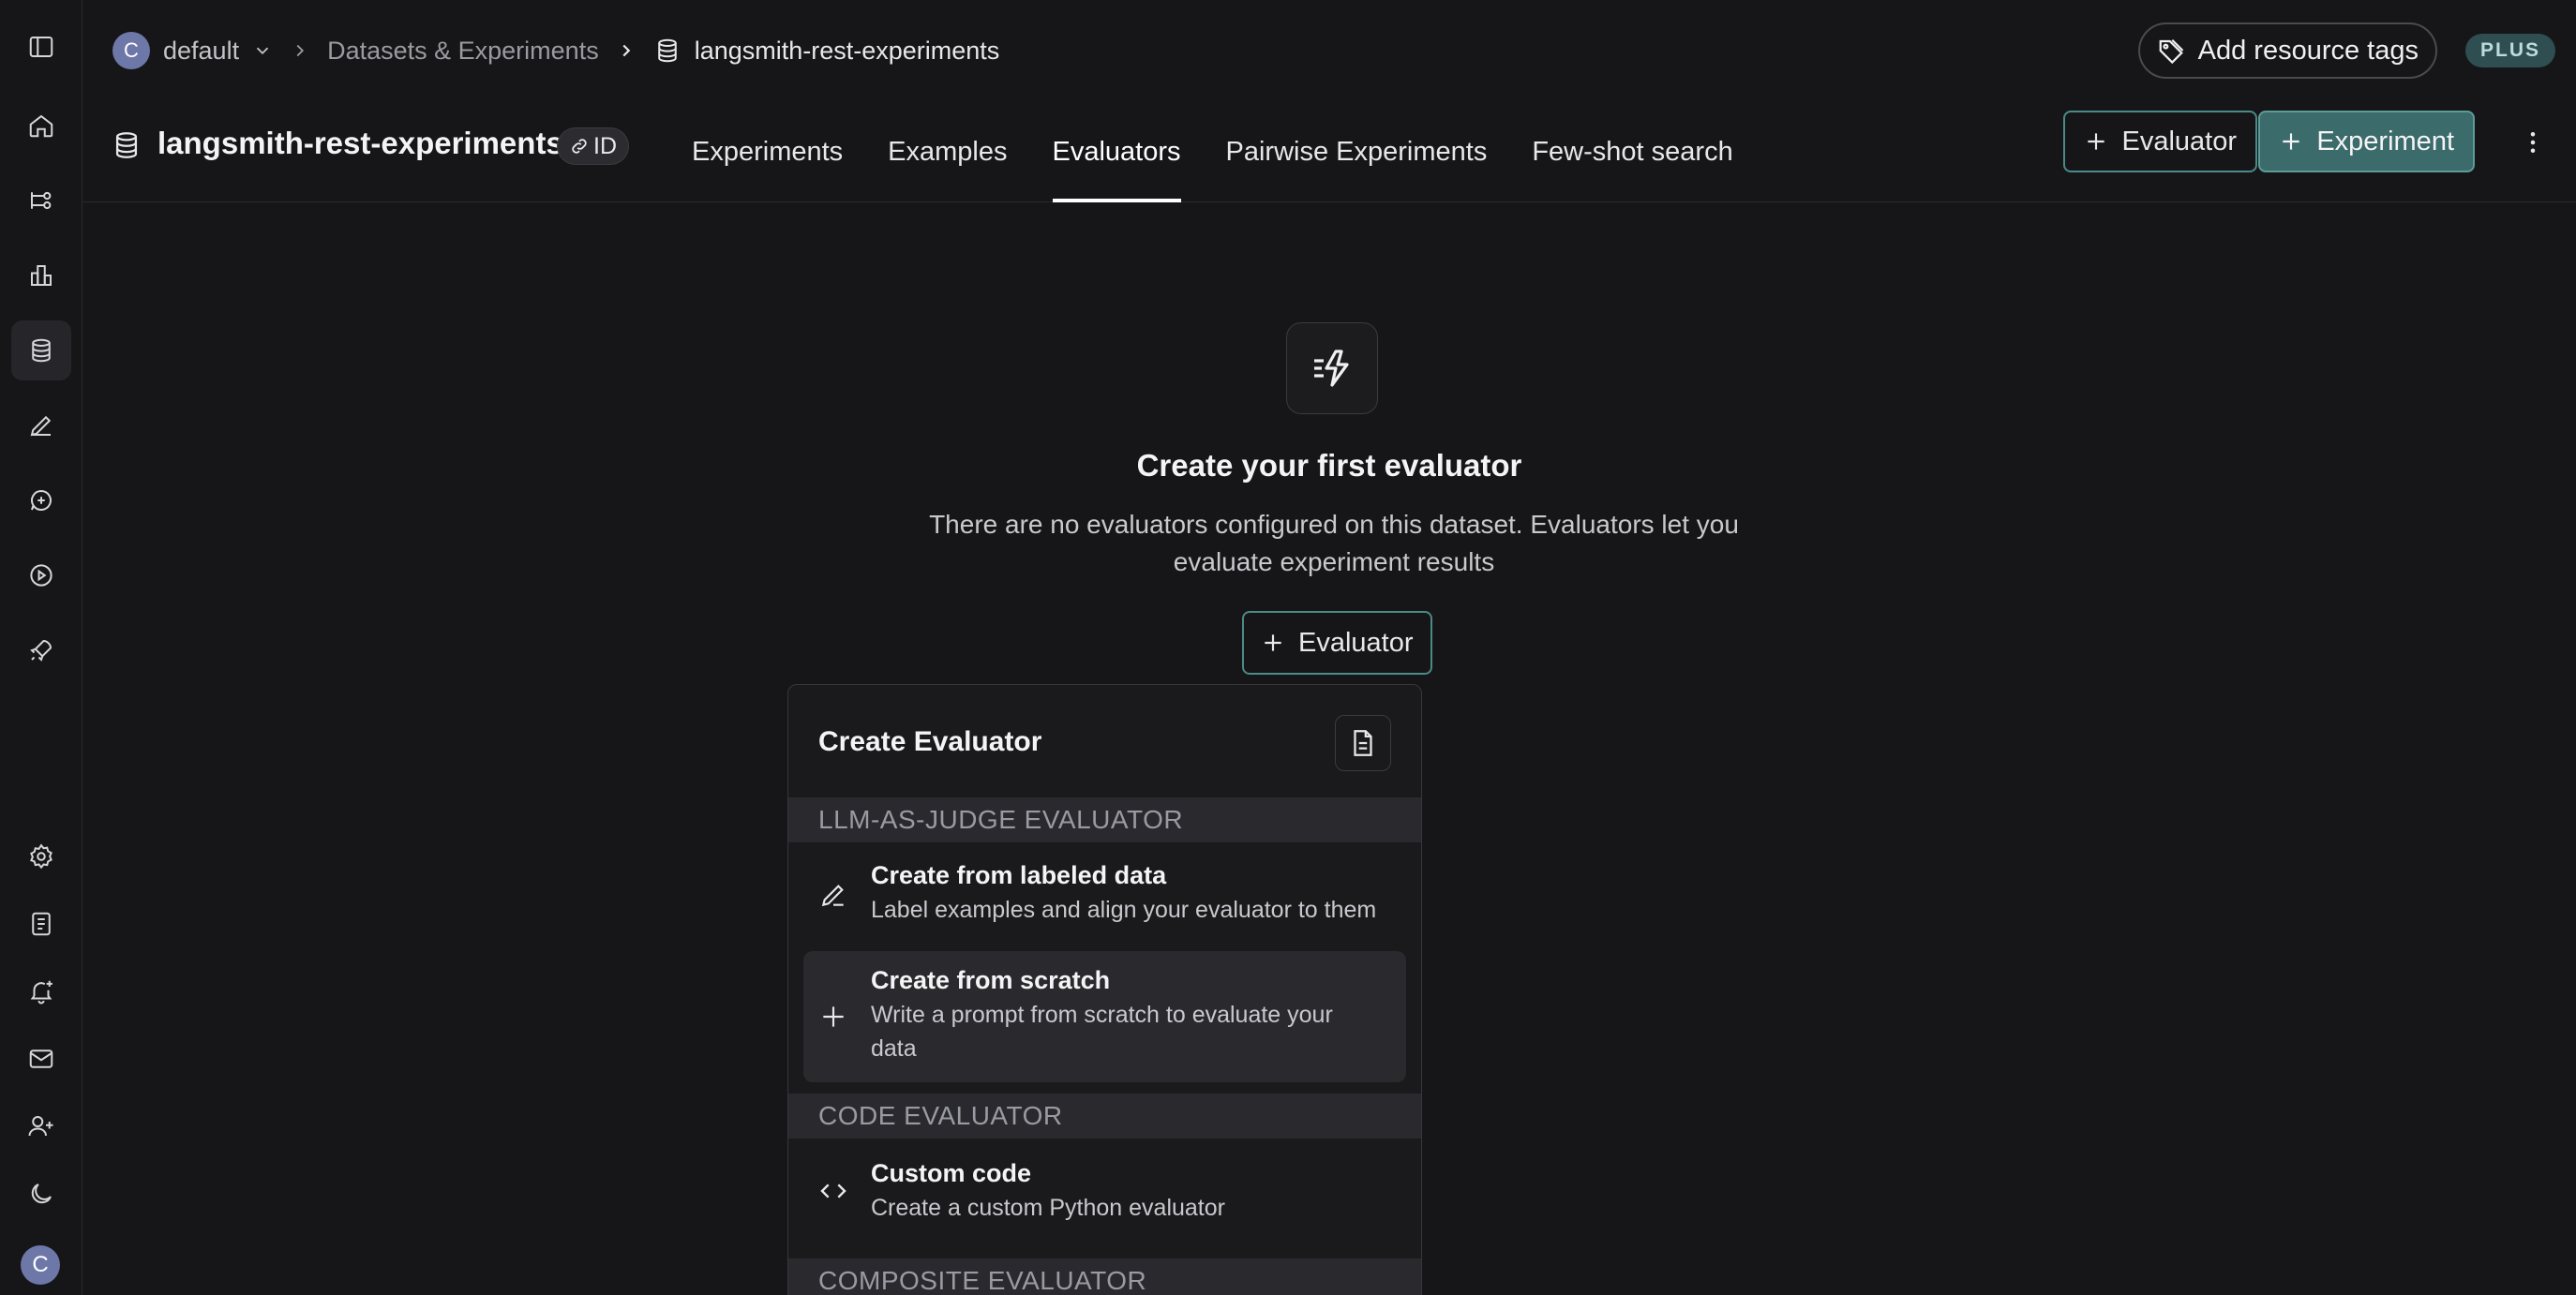 The height and width of the screenshot is (1295, 2576). What do you see at coordinates (263, 50) in the screenshot?
I see `chevron-down-icon` at bounding box center [263, 50].